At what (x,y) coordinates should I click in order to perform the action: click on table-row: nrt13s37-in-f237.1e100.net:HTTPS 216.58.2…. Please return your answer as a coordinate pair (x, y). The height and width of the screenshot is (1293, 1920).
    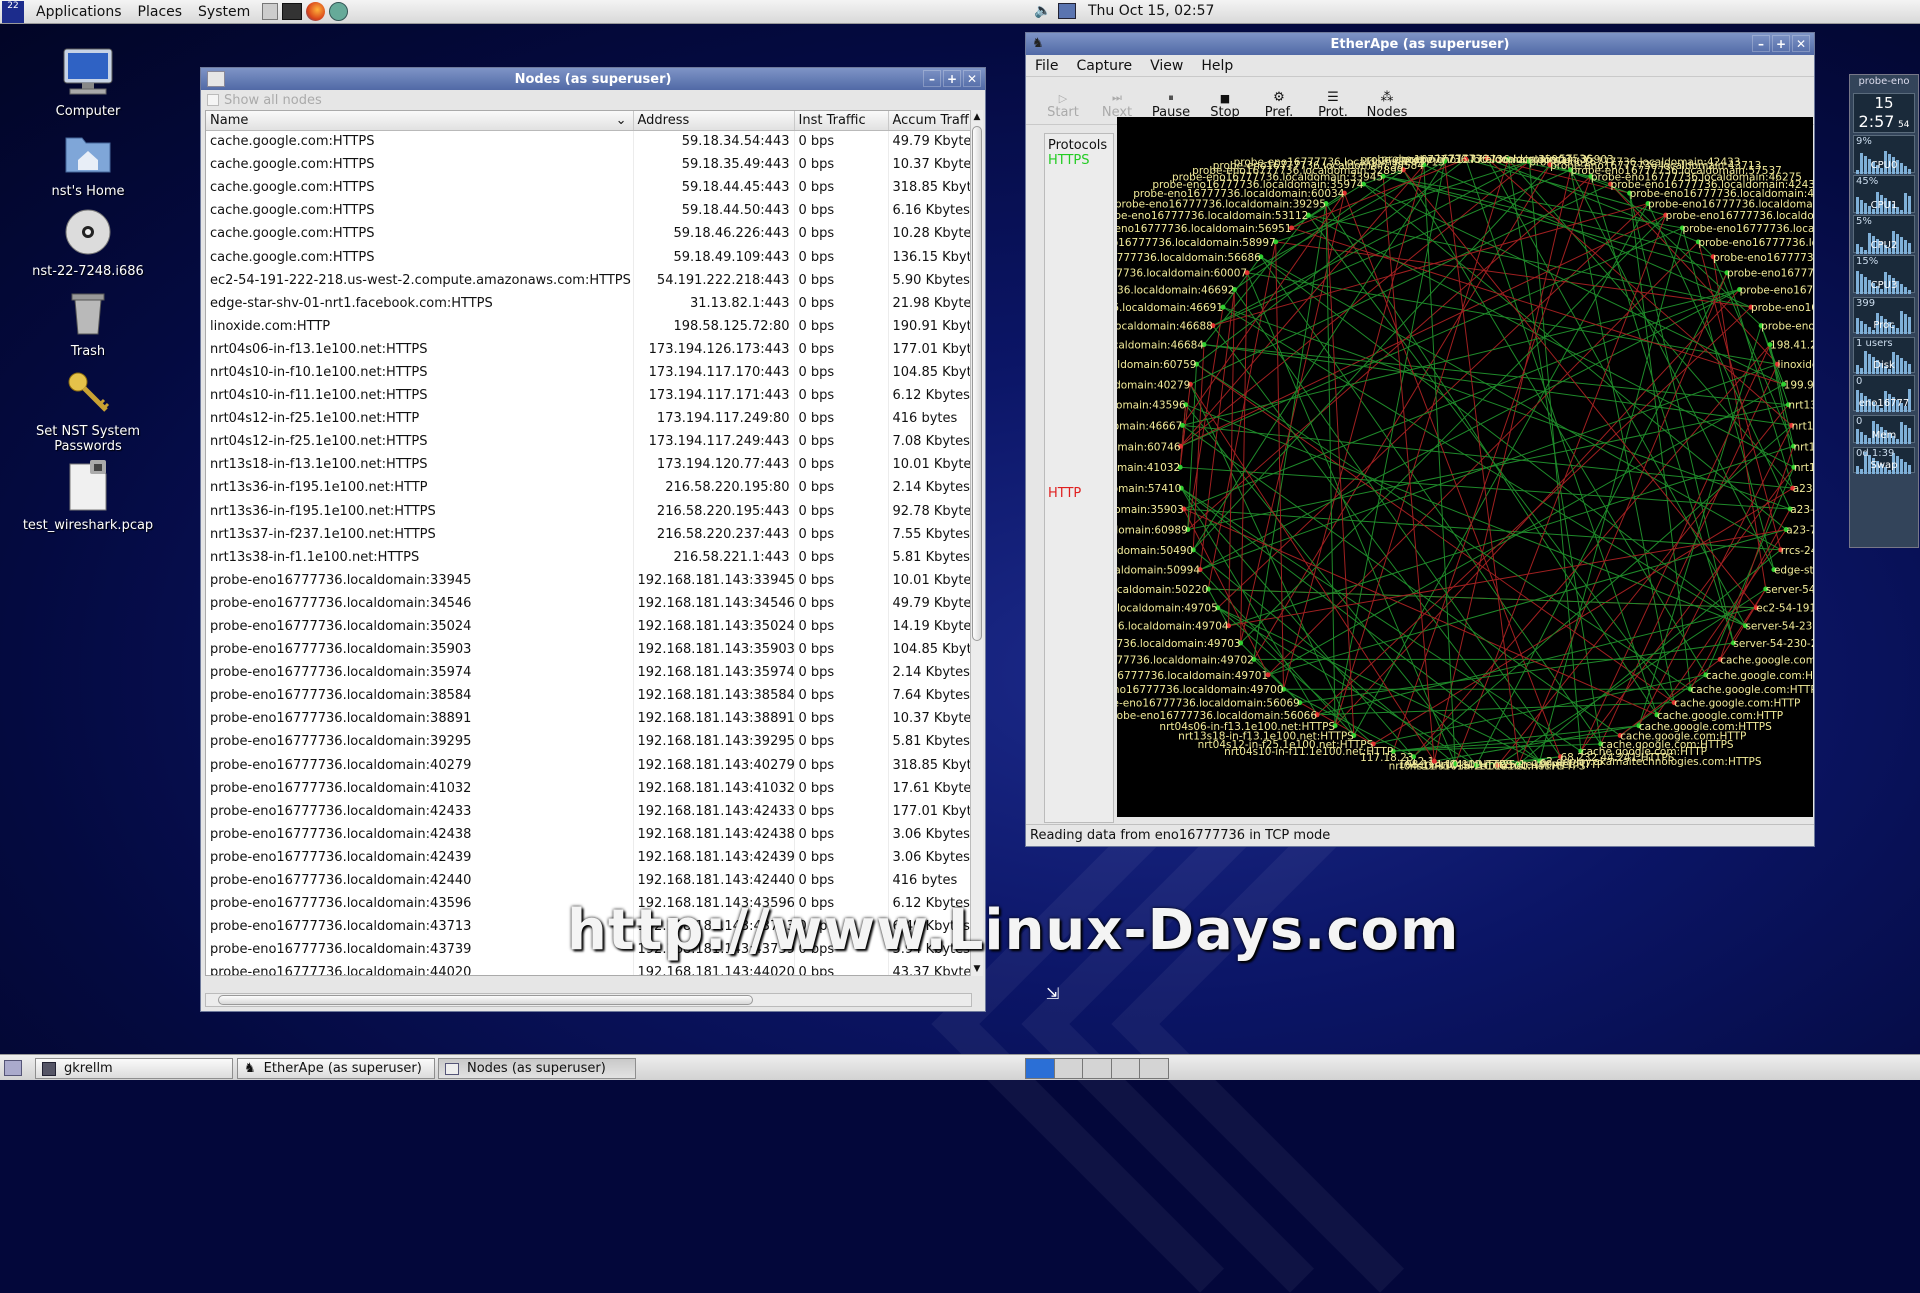
    Looking at the image, I should click on (588, 534).